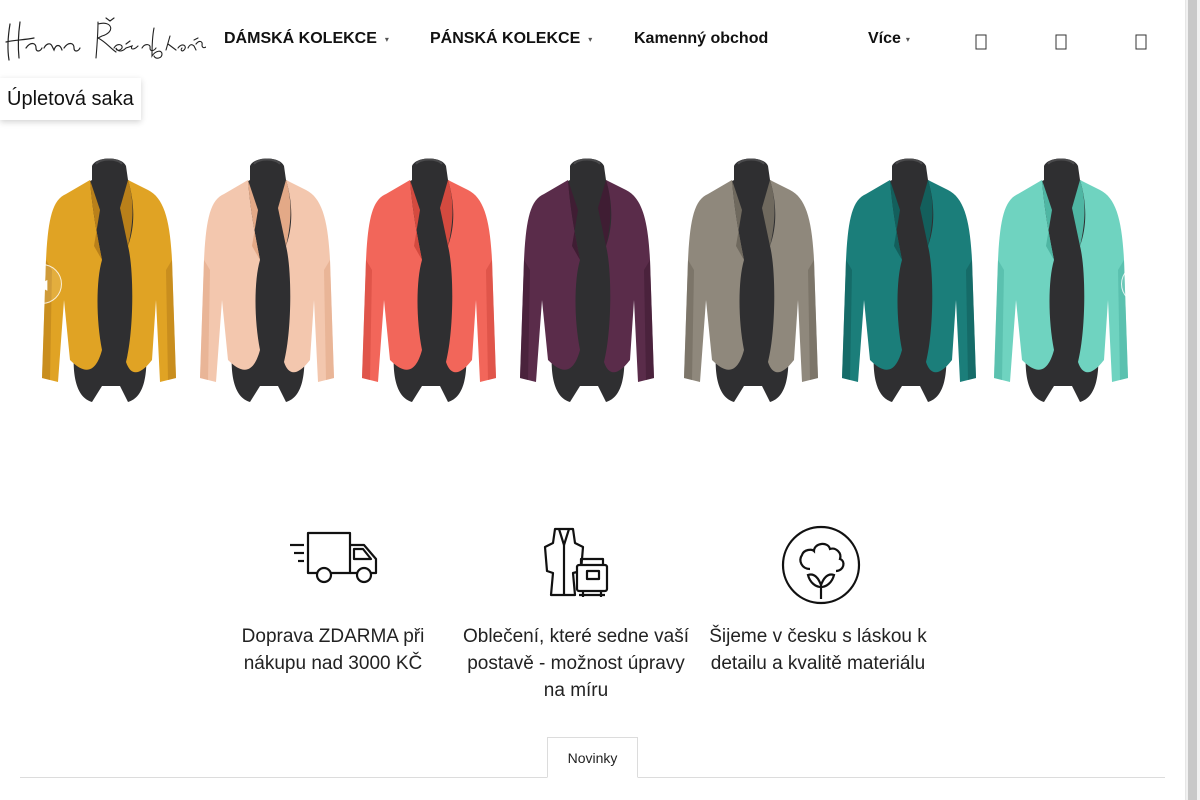  I want to click on cotton-icon, so click(821, 565).